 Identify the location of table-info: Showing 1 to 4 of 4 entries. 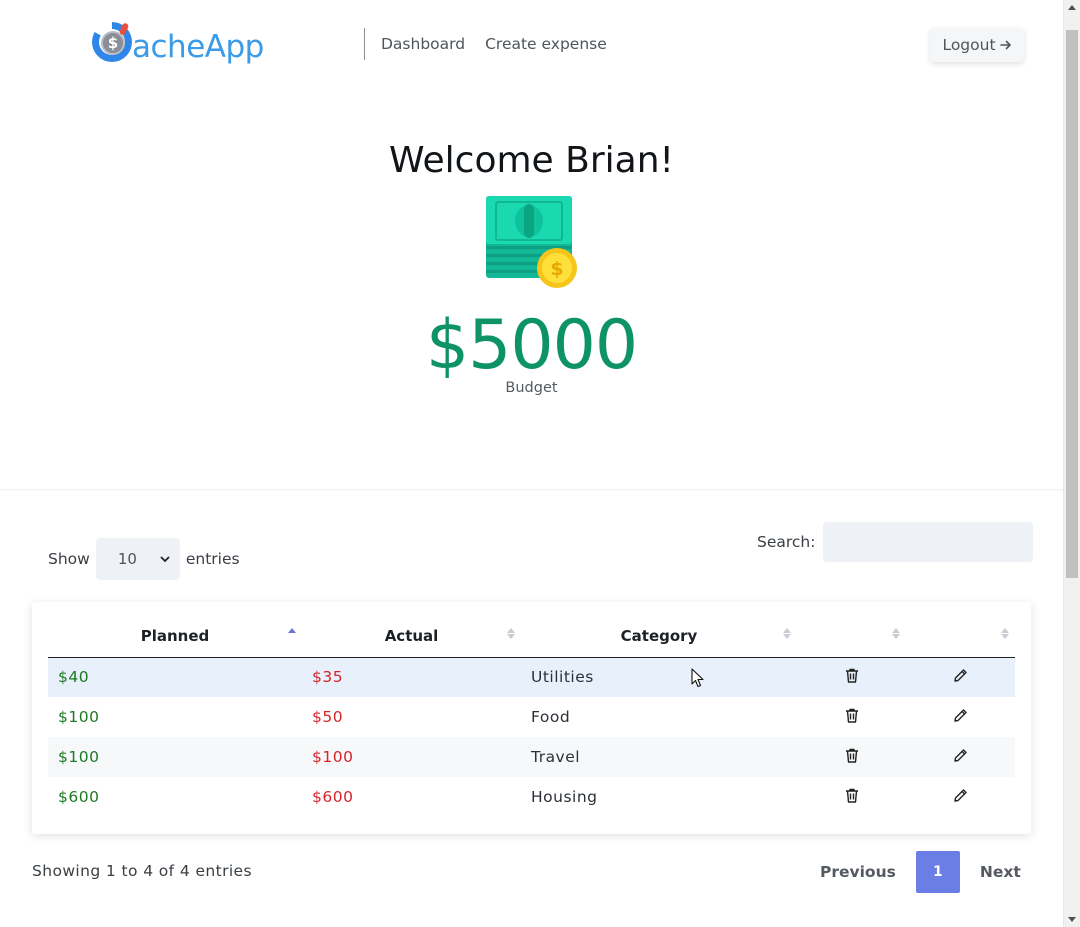
(142, 871).